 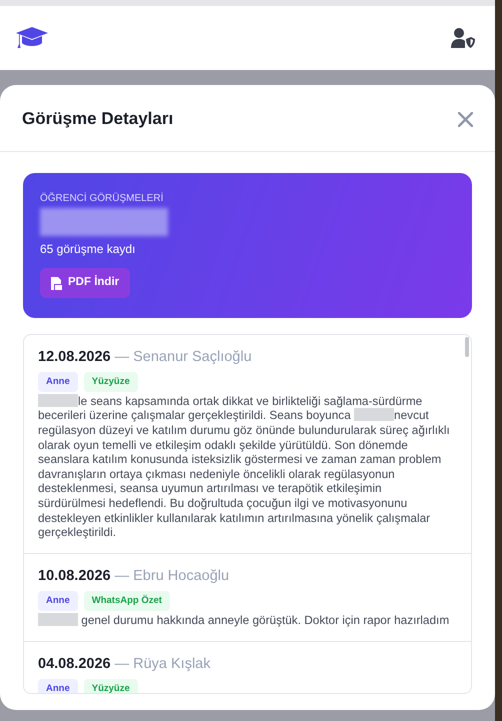 I want to click on section-label: ÖĞRENCİ GÖRÜŞMELERİ, so click(x=102, y=198).